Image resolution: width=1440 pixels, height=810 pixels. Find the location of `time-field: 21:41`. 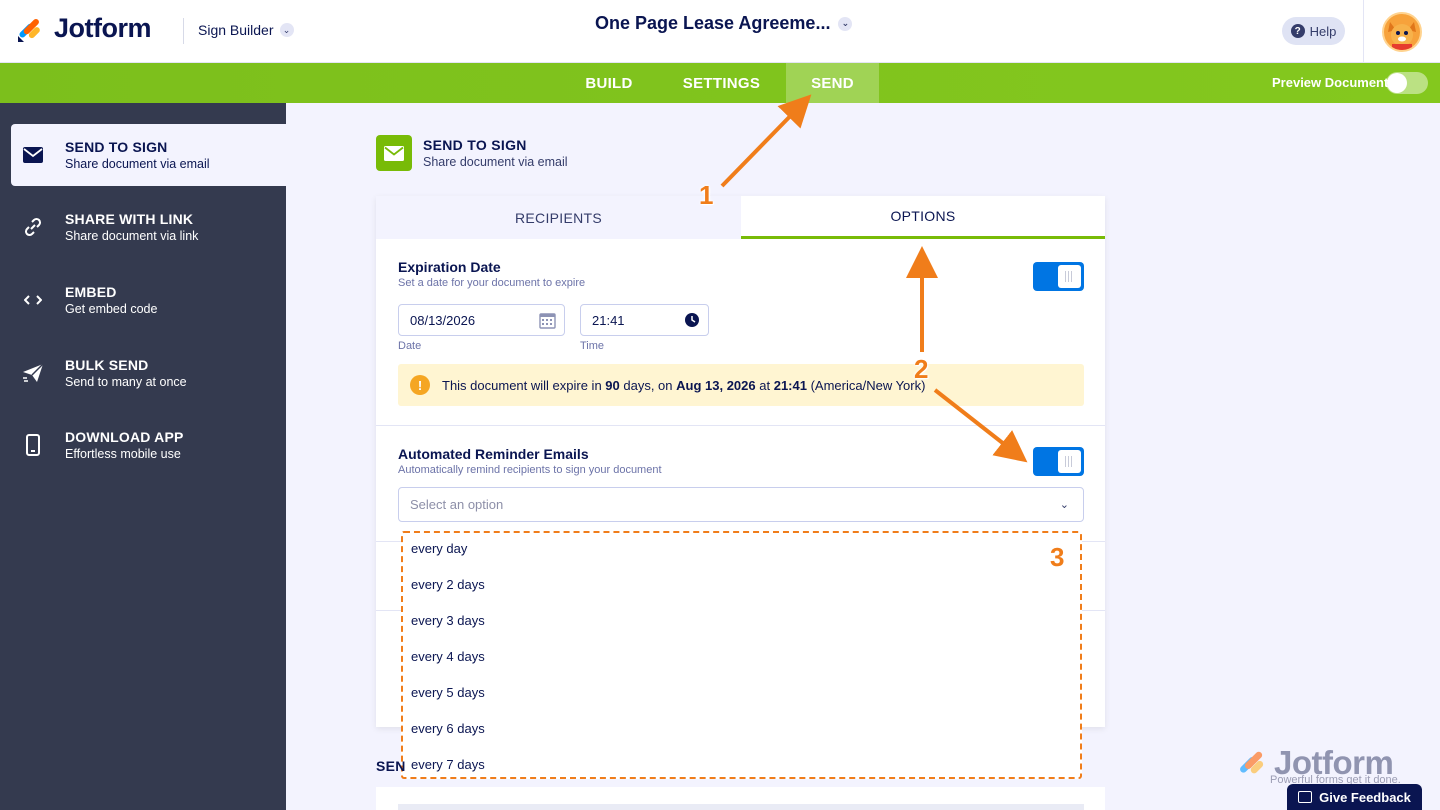

time-field: 21:41 is located at coordinates (644, 320).